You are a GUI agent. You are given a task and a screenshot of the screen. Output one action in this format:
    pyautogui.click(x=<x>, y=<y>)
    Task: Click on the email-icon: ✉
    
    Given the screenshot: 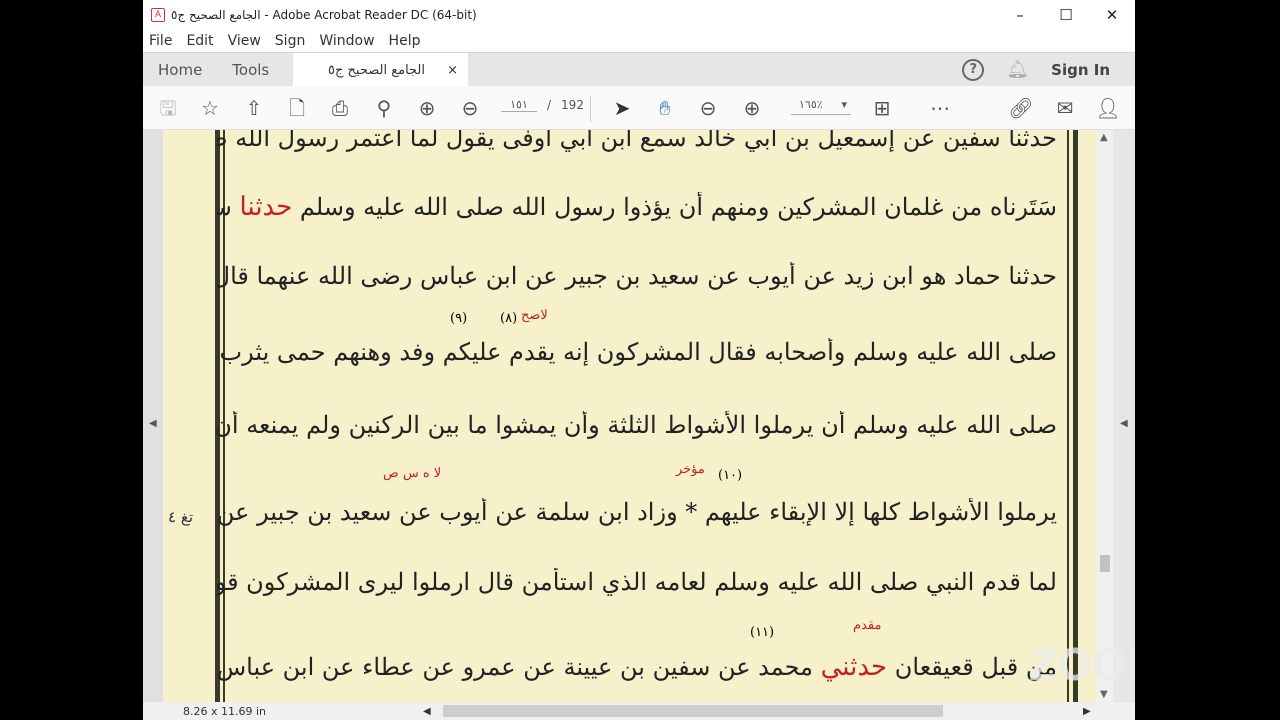 What is the action you would take?
    pyautogui.click(x=1065, y=108)
    